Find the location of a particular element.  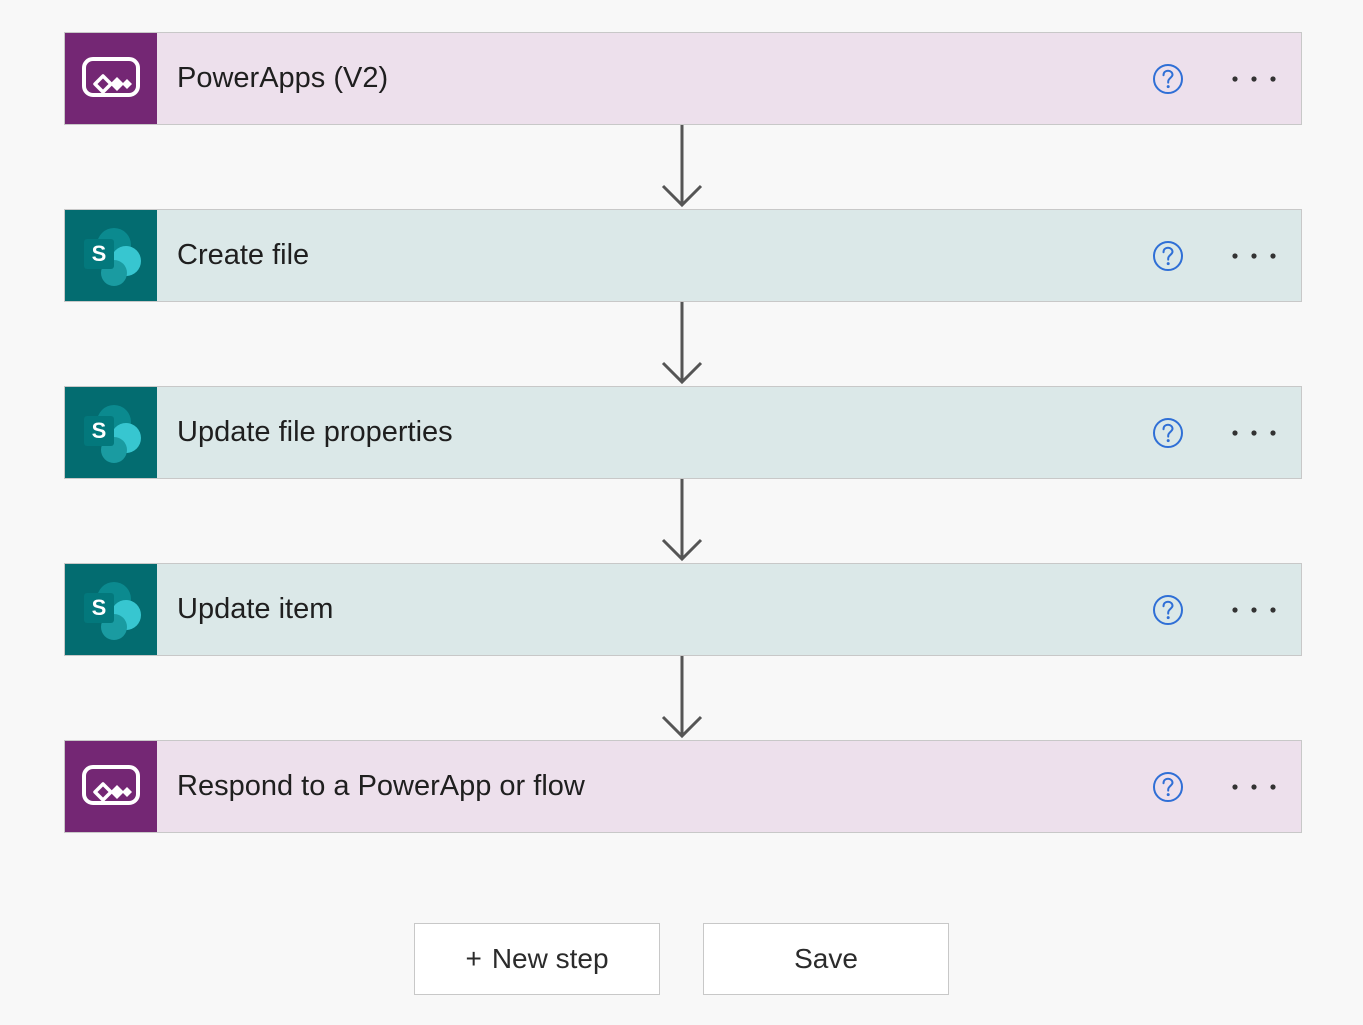

step-card-update-file-properties: Update file properties is located at coordinates (683, 432).